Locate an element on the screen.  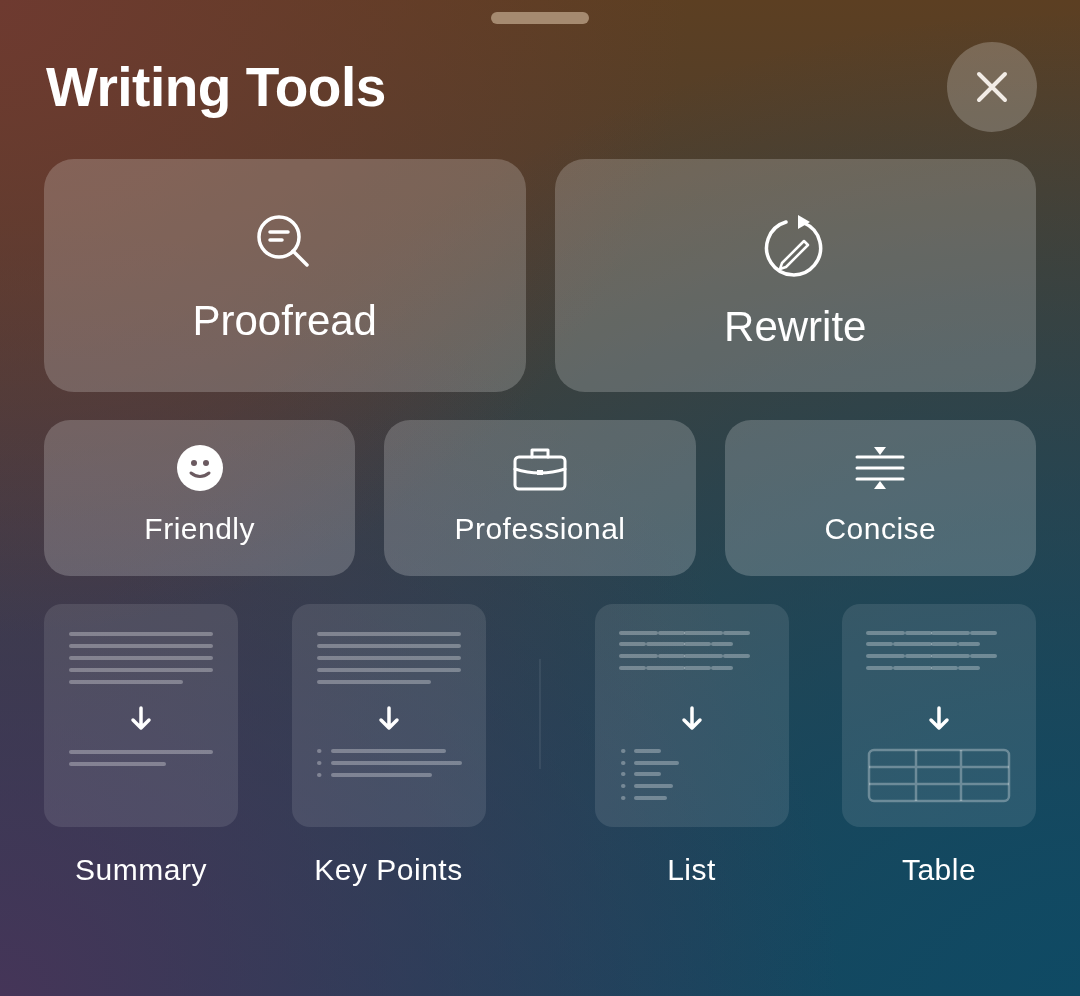
sheet-title: Writing Tools is located at coordinates (216, 87).